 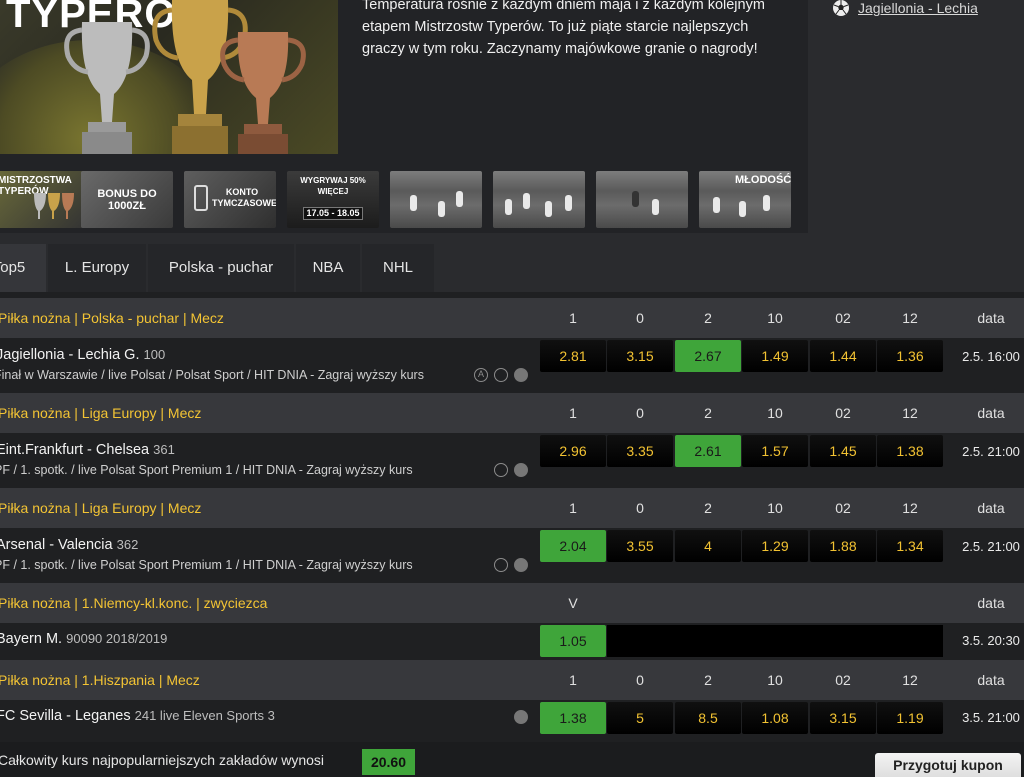 I want to click on thumbnail-date: 17.05 - 18.05, so click(x=333, y=213).